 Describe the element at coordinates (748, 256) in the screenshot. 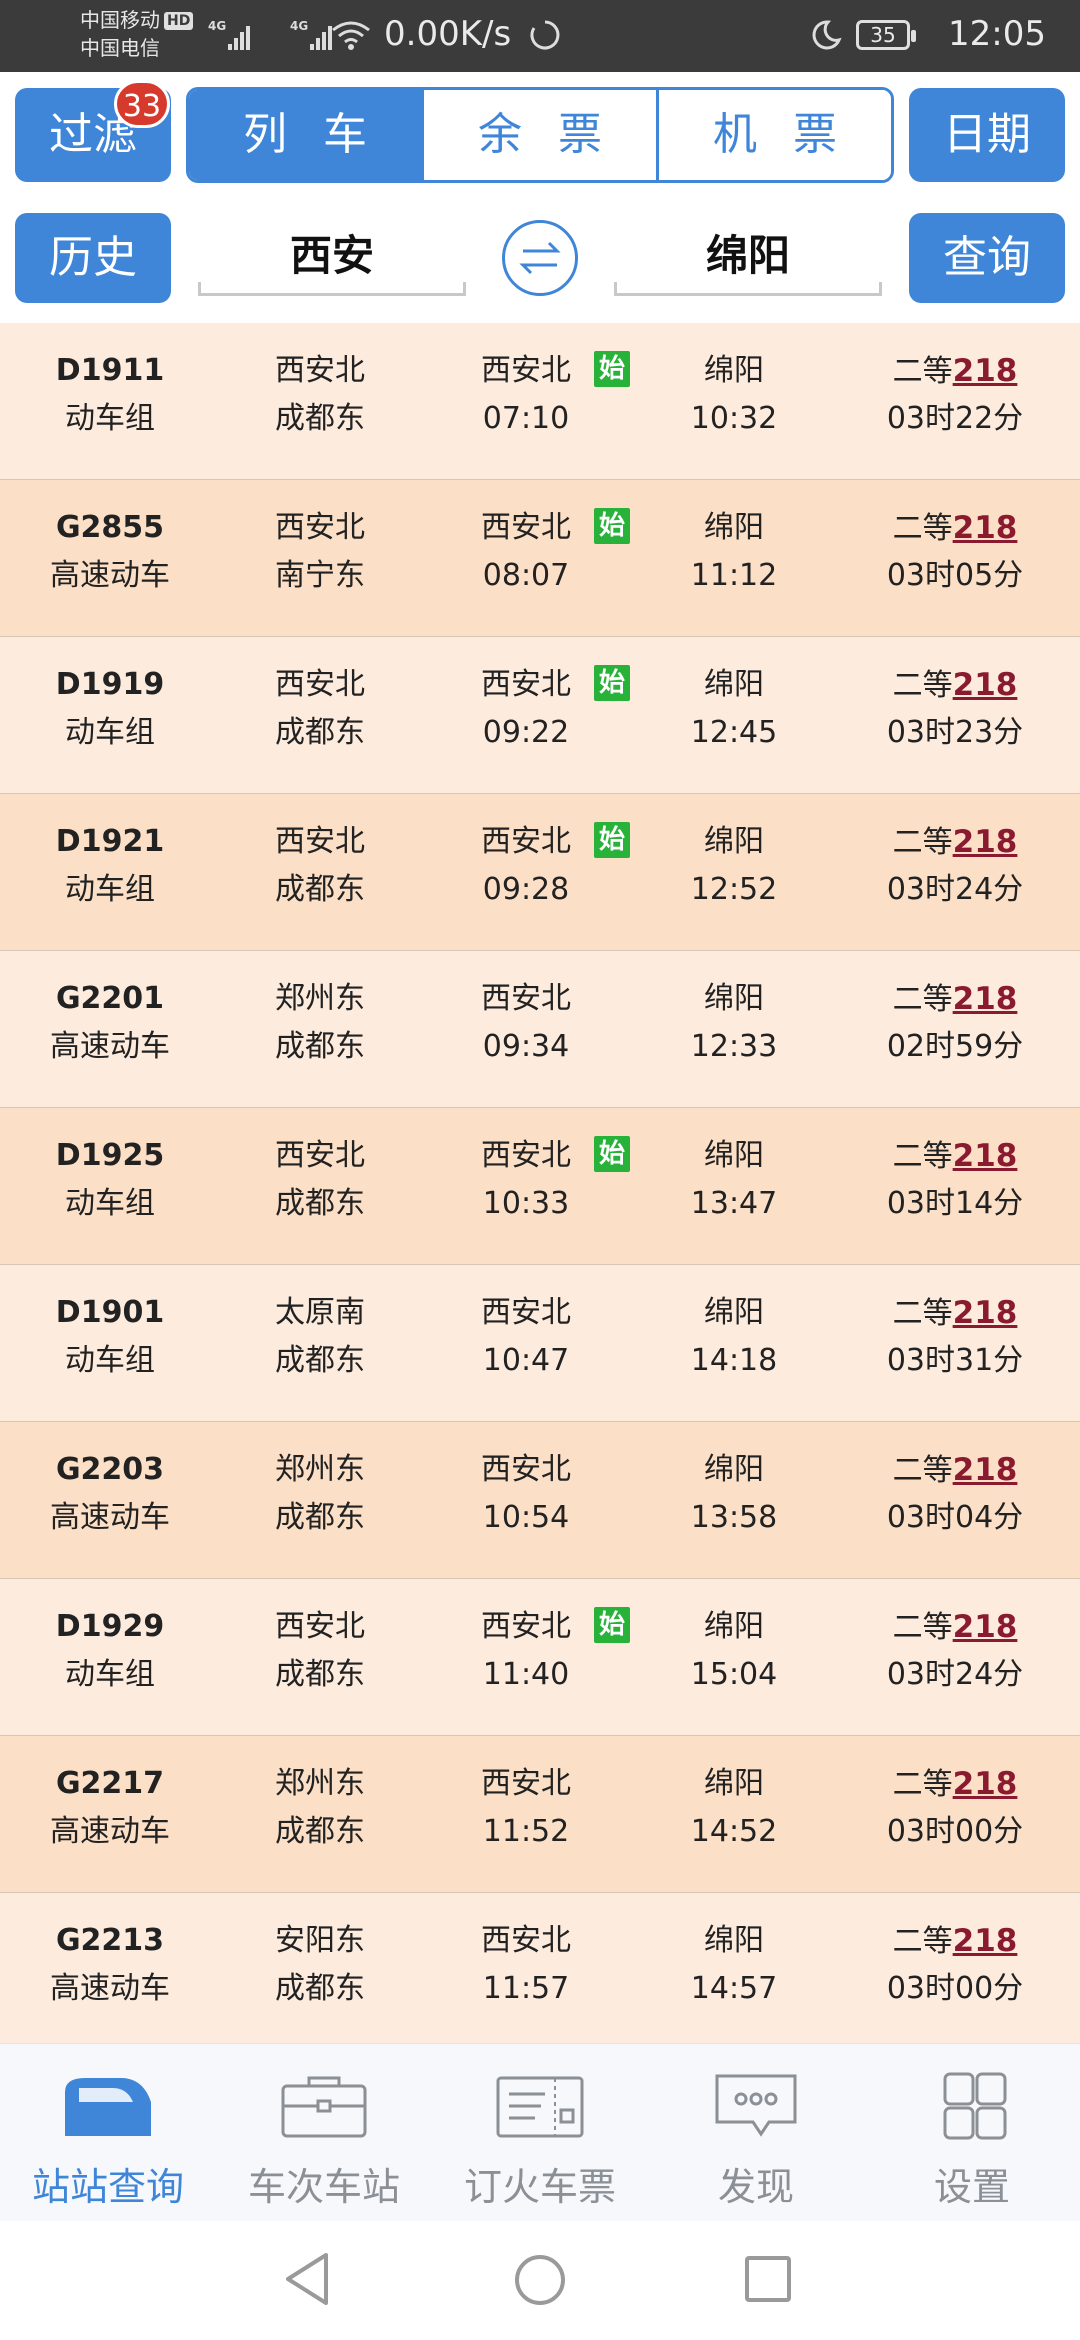

I see `to-station-input: 绵阳` at that location.